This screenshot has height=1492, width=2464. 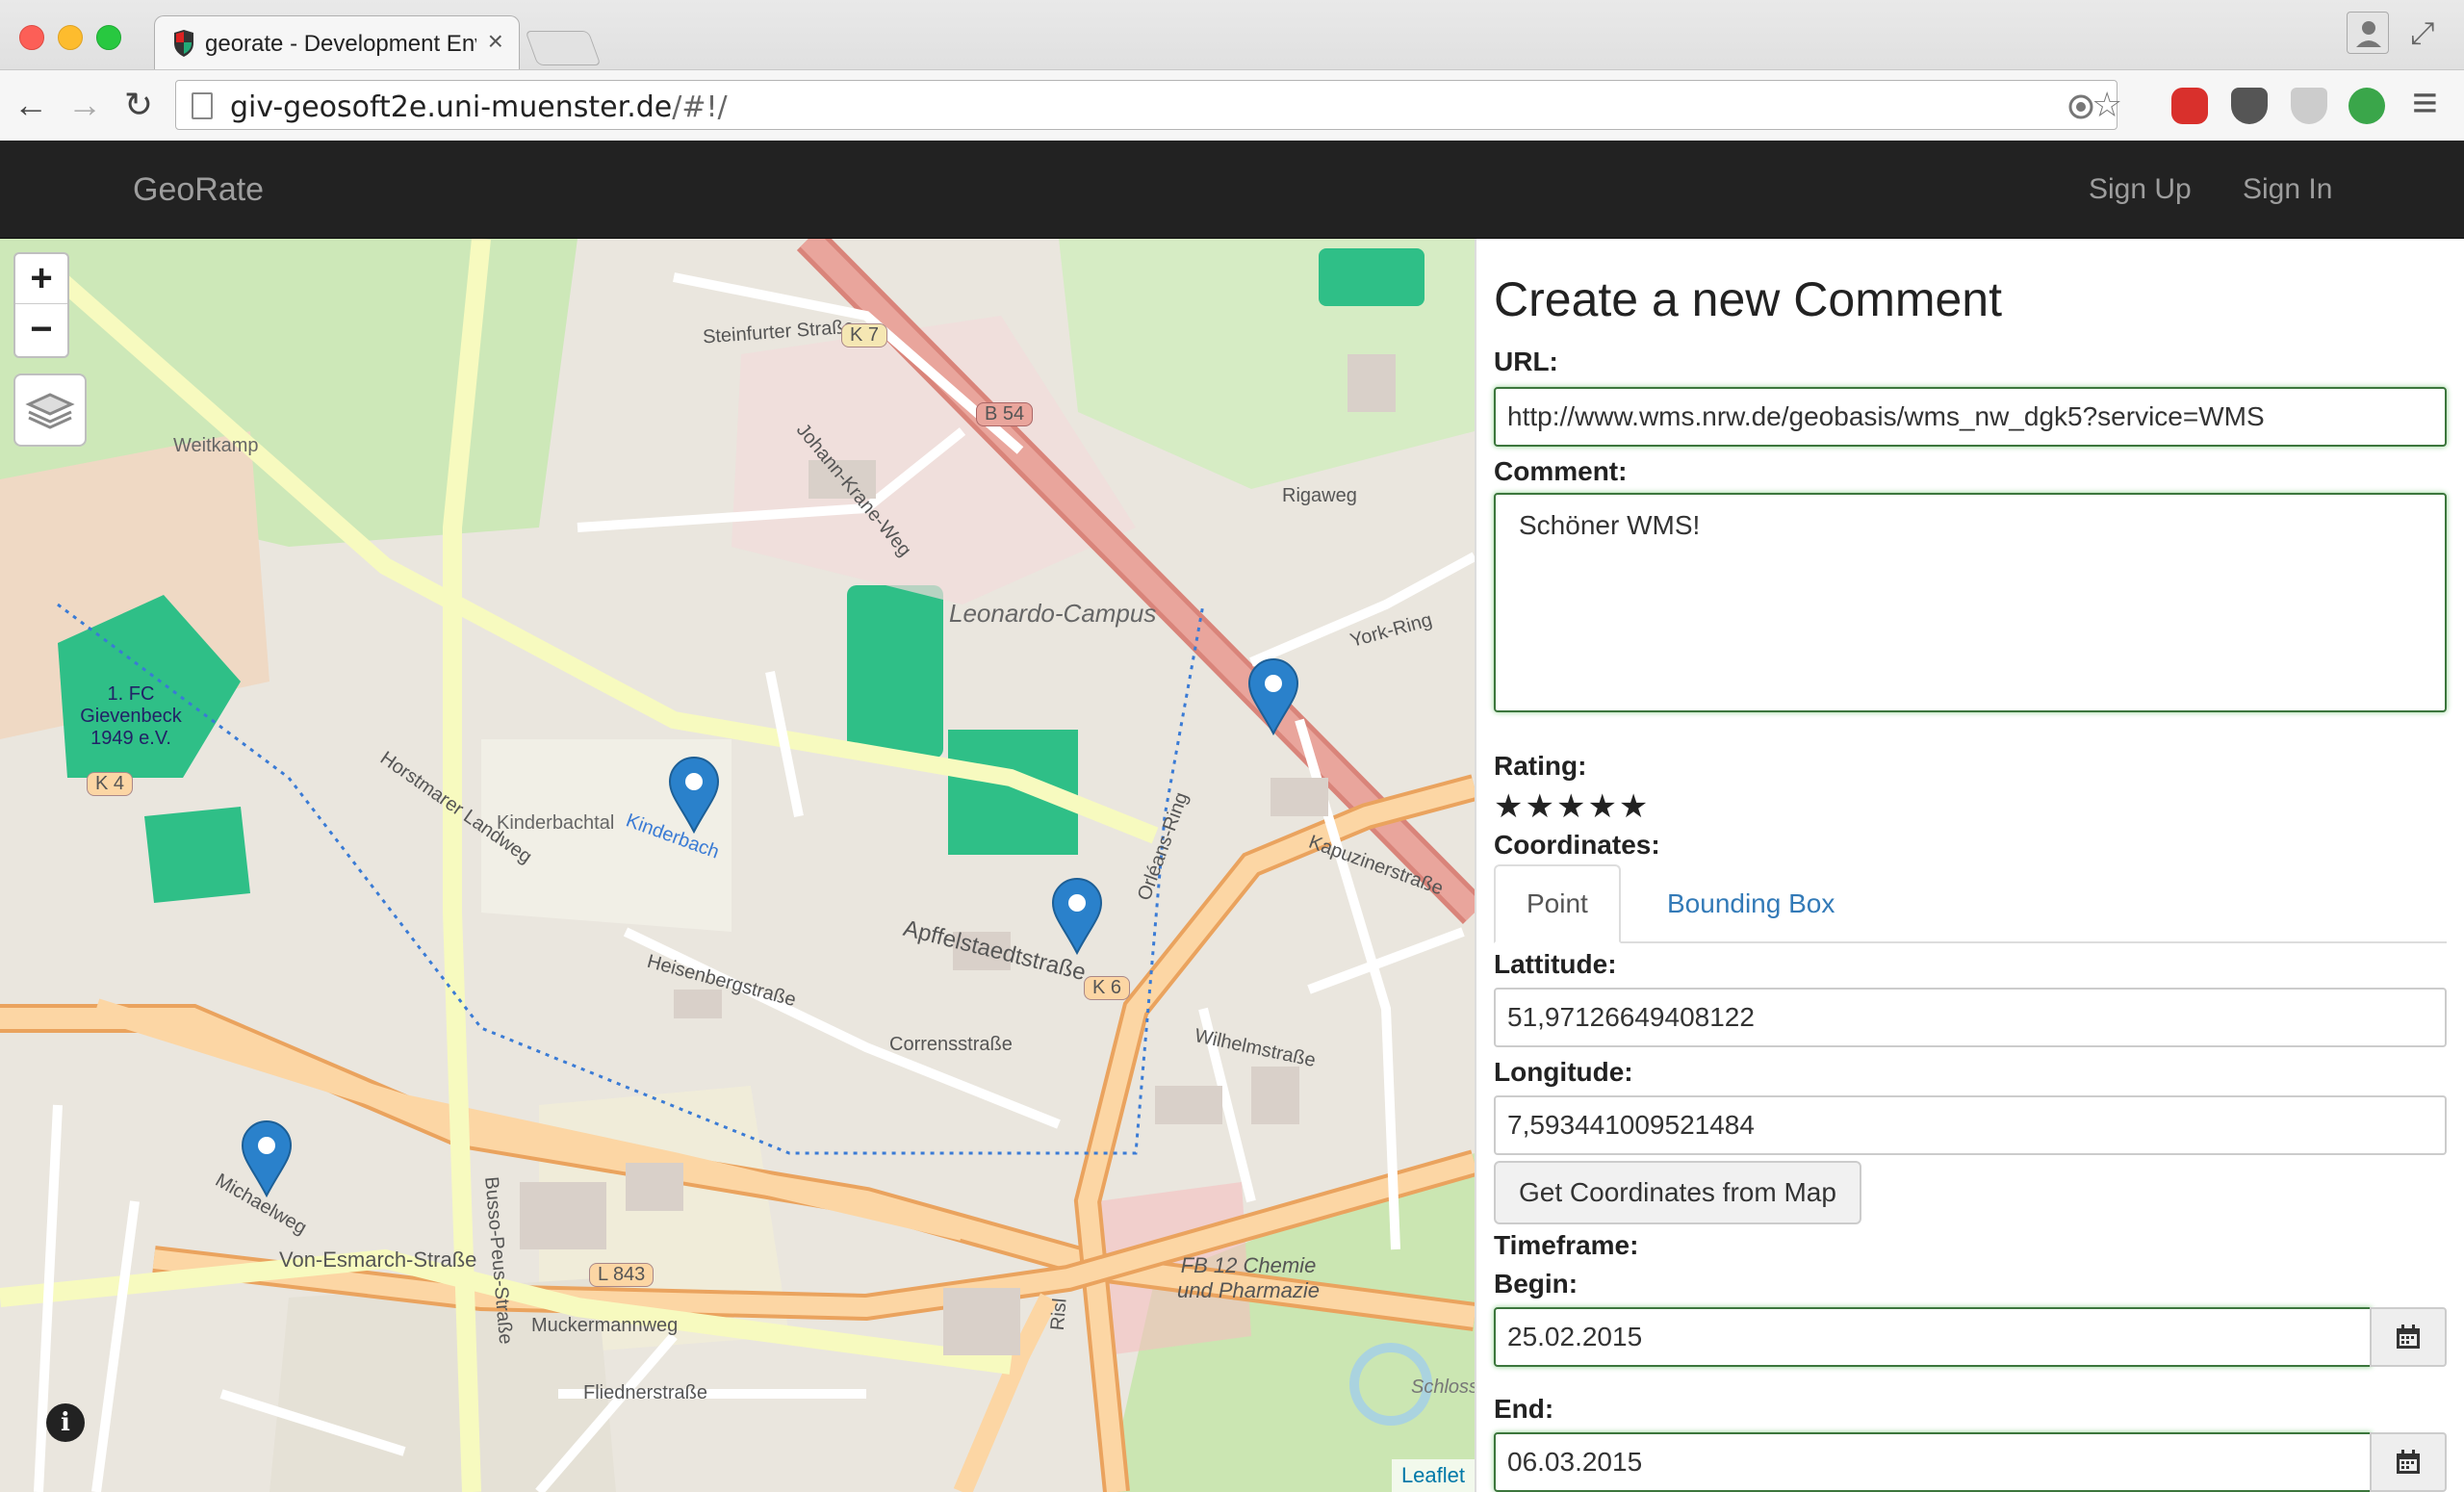 What do you see at coordinates (31, 105) in the screenshot?
I see `back-button: ←` at bounding box center [31, 105].